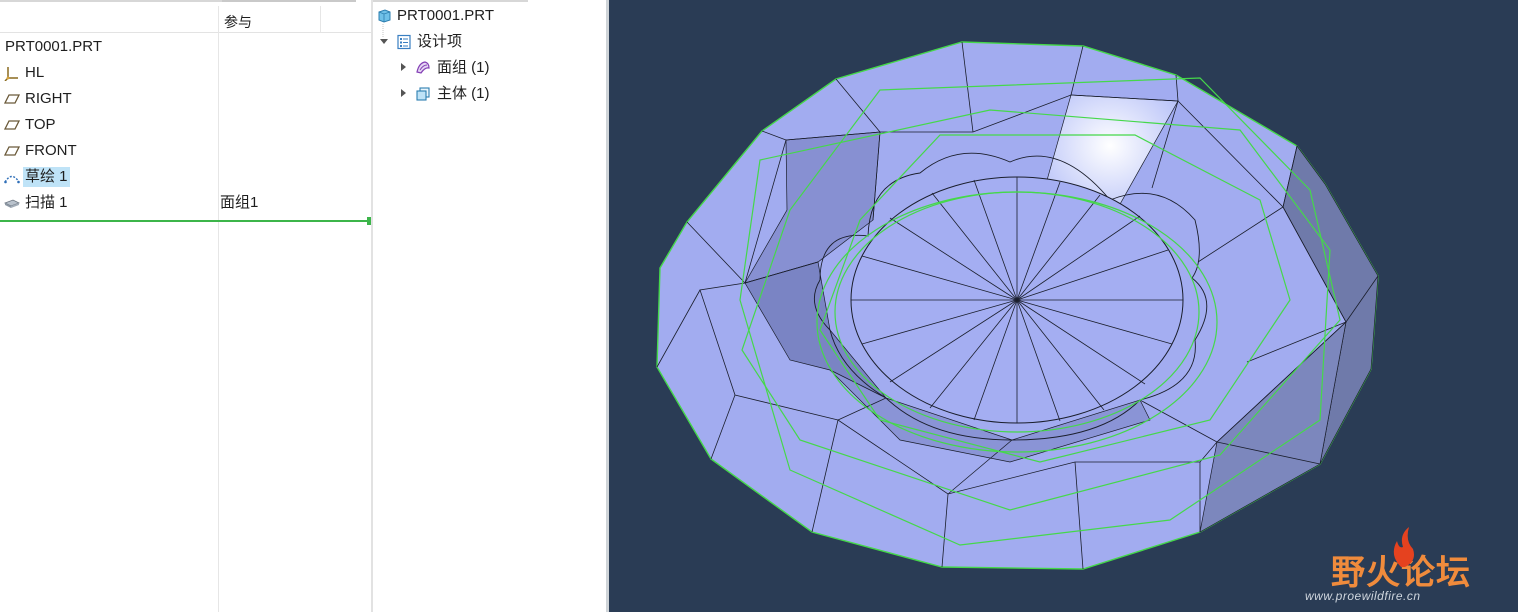 This screenshot has width=1518, height=612. What do you see at coordinates (423, 94) in the screenshot?
I see `body-icon` at bounding box center [423, 94].